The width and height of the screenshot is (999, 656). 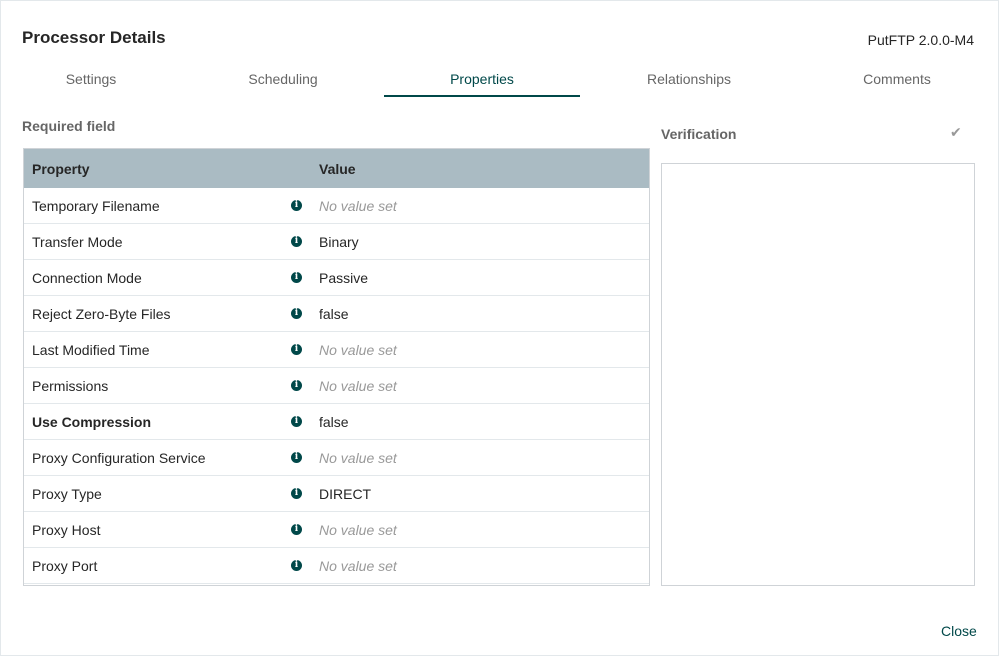 I want to click on table-row: Transfer Mode i Binary, so click(x=336, y=242).